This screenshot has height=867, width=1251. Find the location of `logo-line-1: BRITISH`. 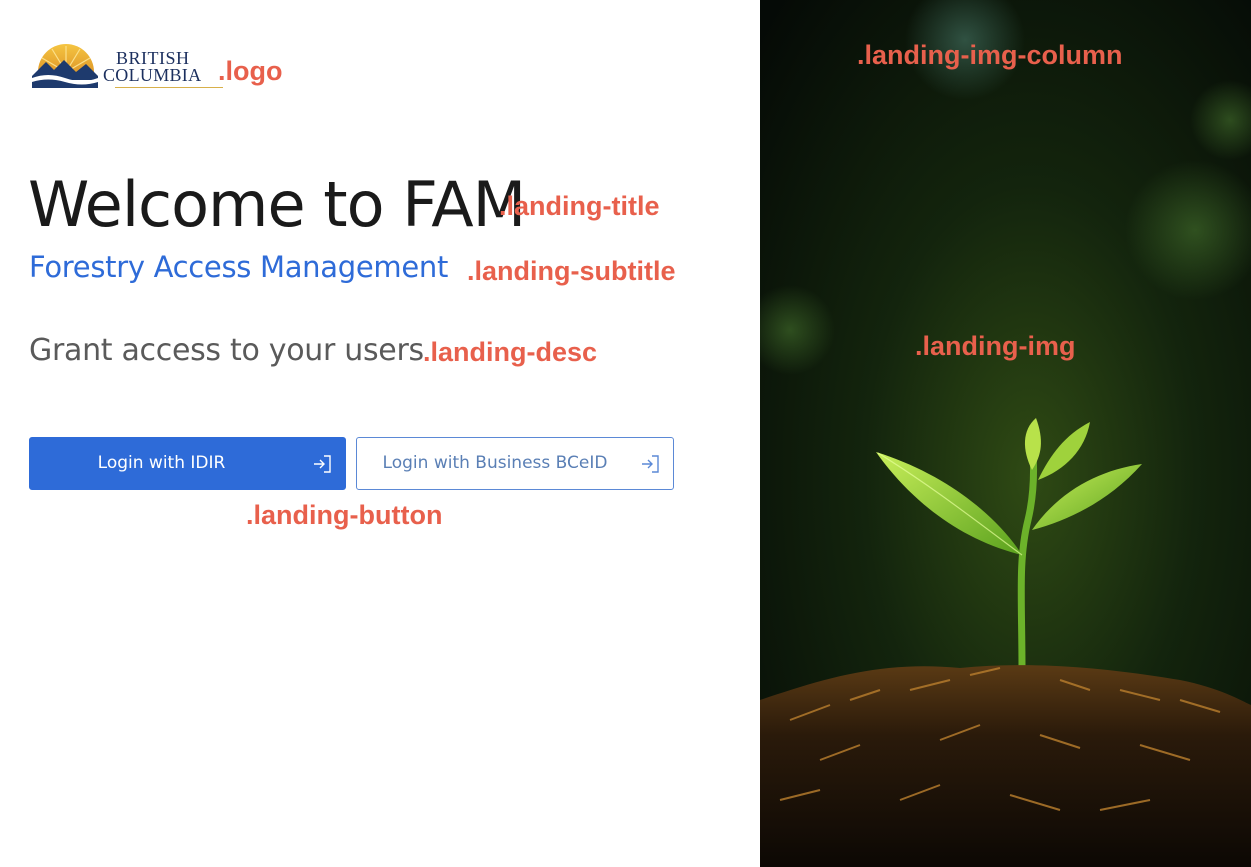

logo-line-1: BRITISH is located at coordinates (153, 58).